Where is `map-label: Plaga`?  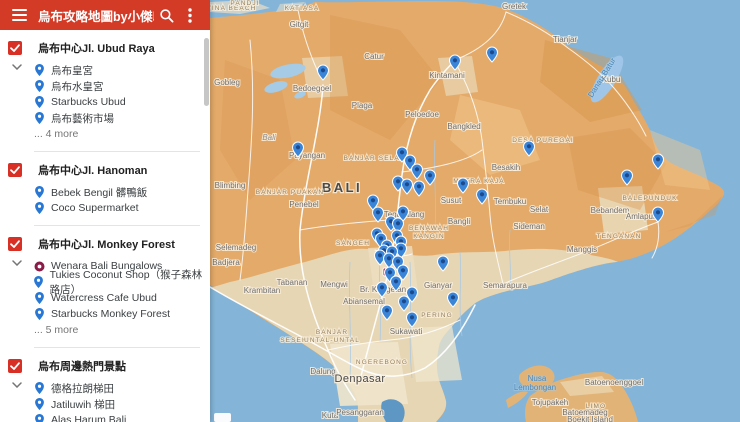 map-label: Plaga is located at coordinates (362, 105).